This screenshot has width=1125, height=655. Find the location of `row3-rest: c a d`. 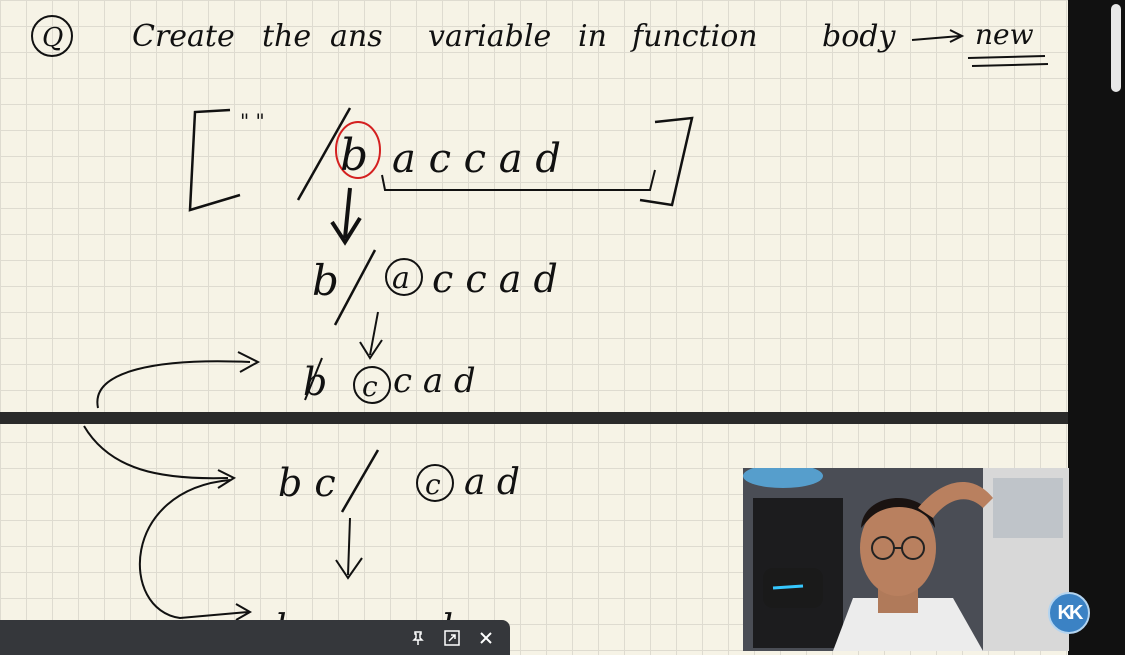

row3-rest: c a d is located at coordinates (434, 381).